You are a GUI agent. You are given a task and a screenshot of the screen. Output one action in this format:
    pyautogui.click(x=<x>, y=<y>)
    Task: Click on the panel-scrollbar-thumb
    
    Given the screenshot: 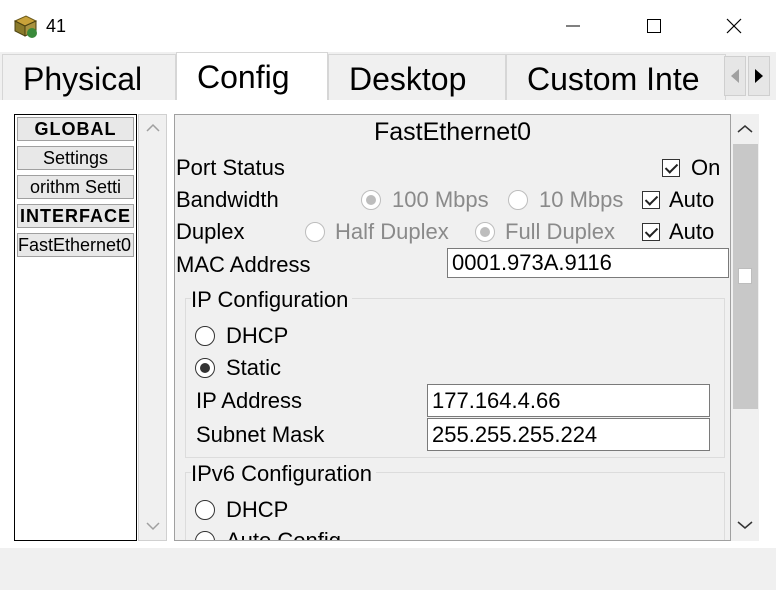 What is the action you would take?
    pyautogui.click(x=745, y=276)
    